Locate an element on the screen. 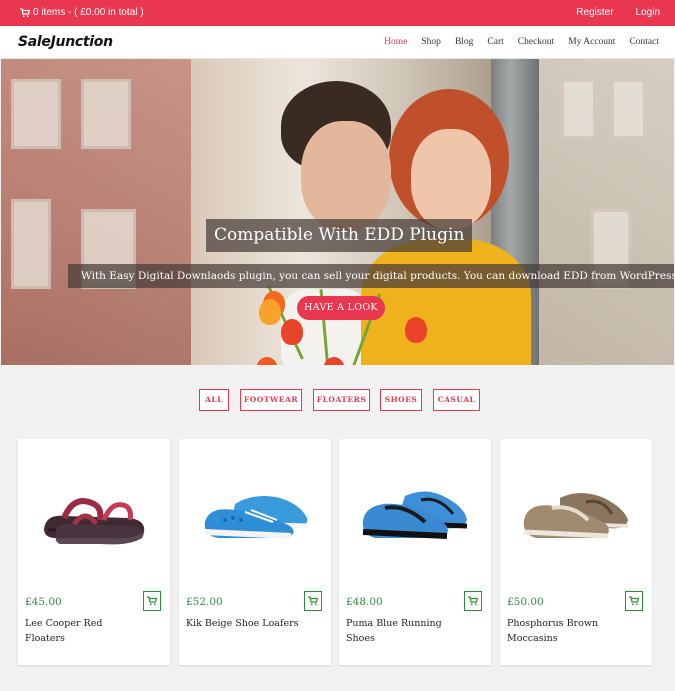 This screenshot has height=691, width=675. nav-blog: Blog is located at coordinates (464, 42).